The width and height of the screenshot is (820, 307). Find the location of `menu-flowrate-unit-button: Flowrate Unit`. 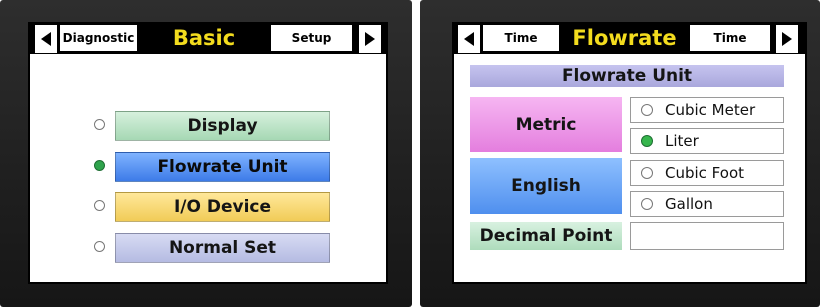

menu-flowrate-unit-button: Flowrate Unit is located at coordinates (222, 167).